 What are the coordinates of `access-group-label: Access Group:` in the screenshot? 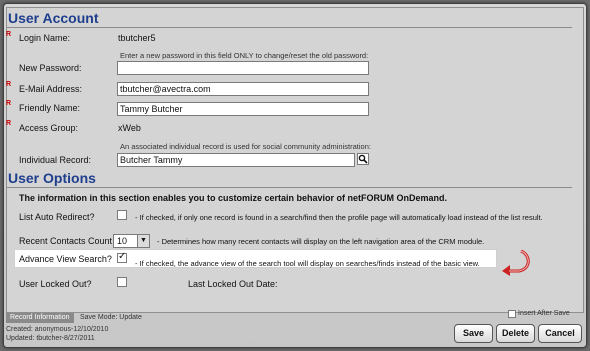 It's located at (49, 128).